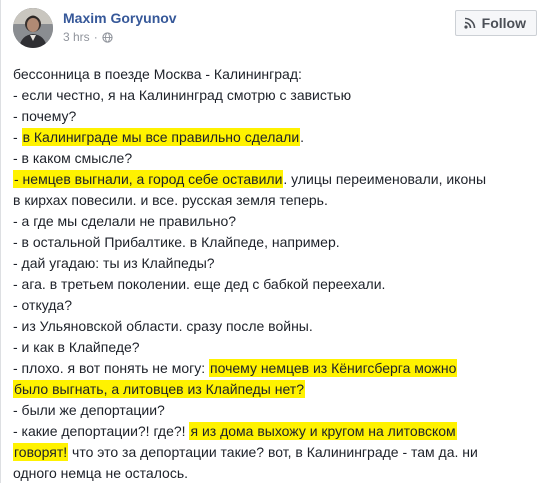 This screenshot has height=484, width=549. What do you see at coordinates (333, 368) in the screenshot?
I see `highlighted-text: почему немцев из Кёнигсберга можно` at bounding box center [333, 368].